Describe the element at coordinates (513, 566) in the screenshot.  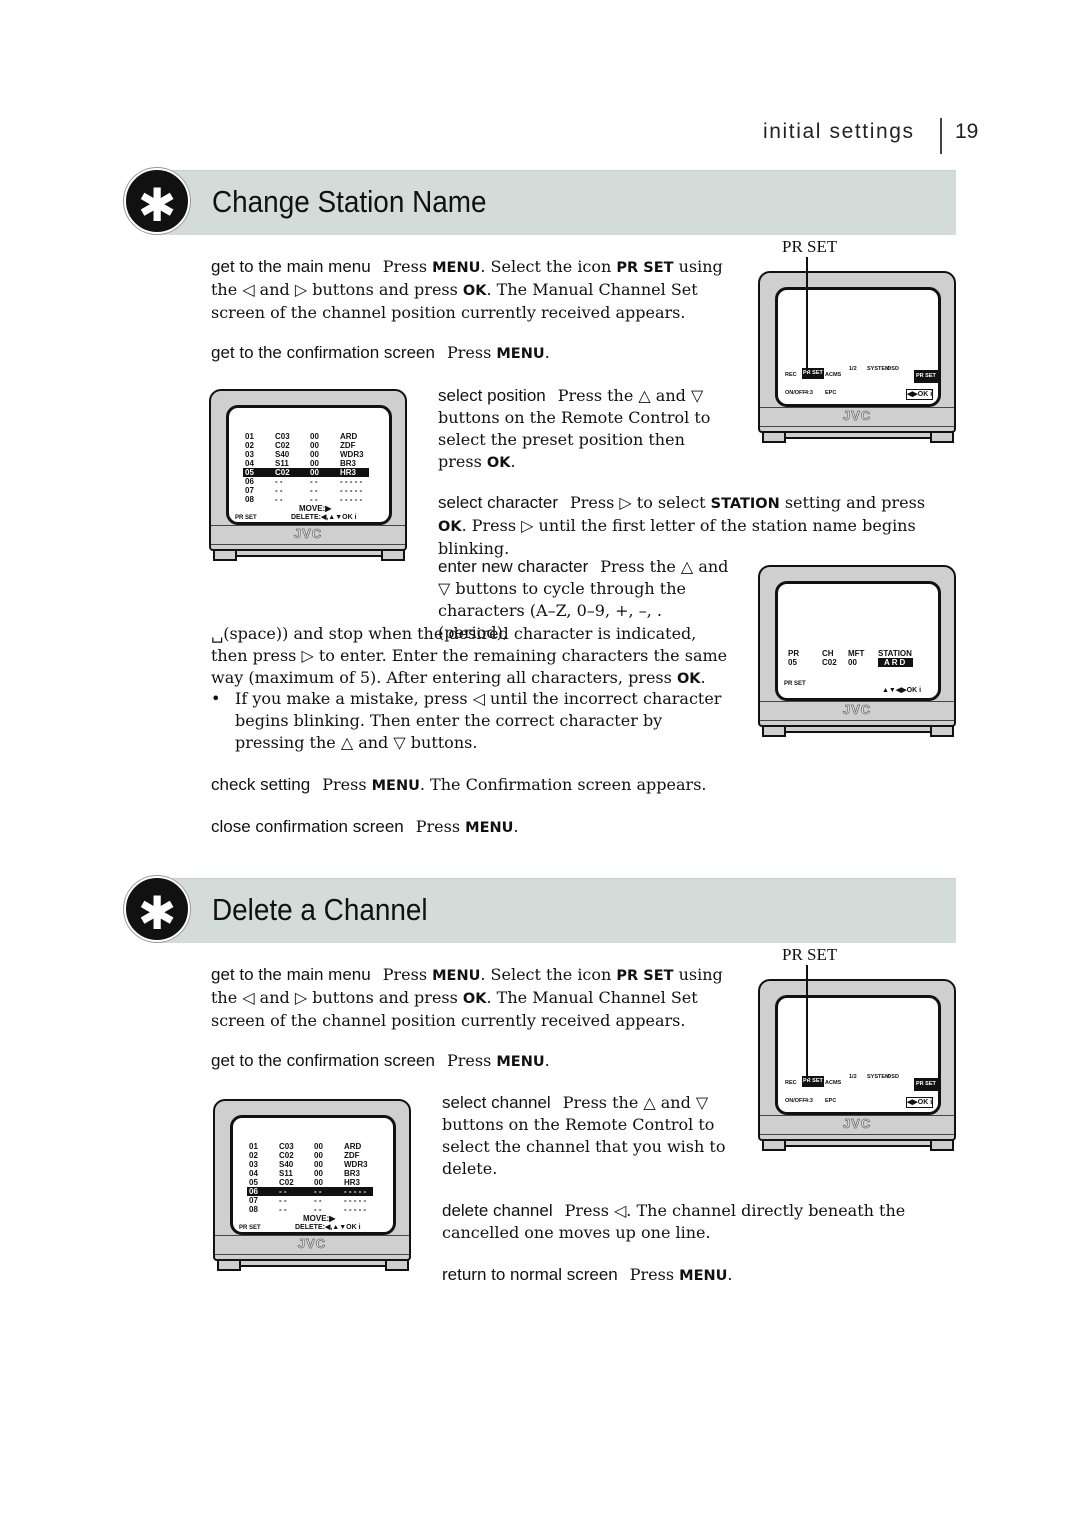
I see `step-label: enter new character` at that location.